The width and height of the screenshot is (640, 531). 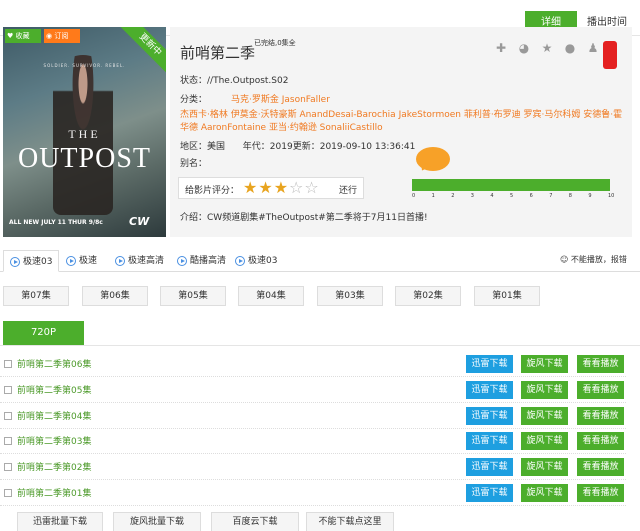 What do you see at coordinates (524, 48) in the screenshot?
I see `weibo-icon: ◕` at bounding box center [524, 48].